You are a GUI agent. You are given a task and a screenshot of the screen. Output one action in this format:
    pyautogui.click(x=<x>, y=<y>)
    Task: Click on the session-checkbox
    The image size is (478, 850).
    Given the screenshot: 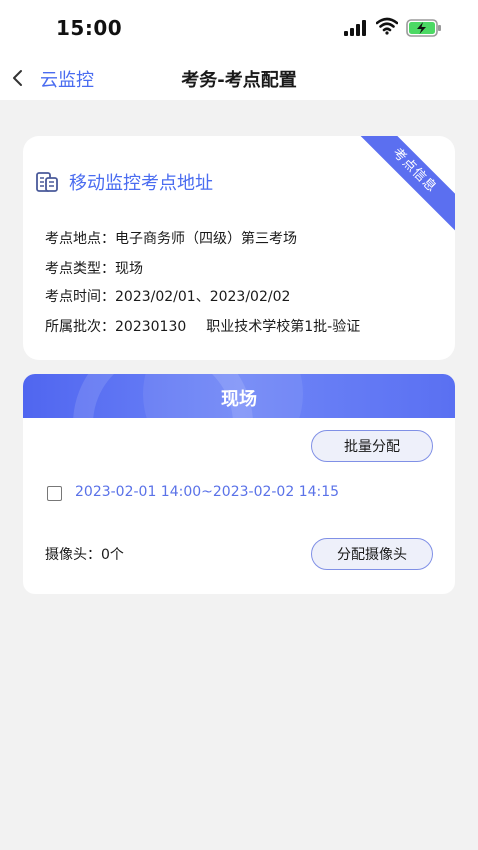 What is the action you would take?
    pyautogui.click(x=54, y=493)
    